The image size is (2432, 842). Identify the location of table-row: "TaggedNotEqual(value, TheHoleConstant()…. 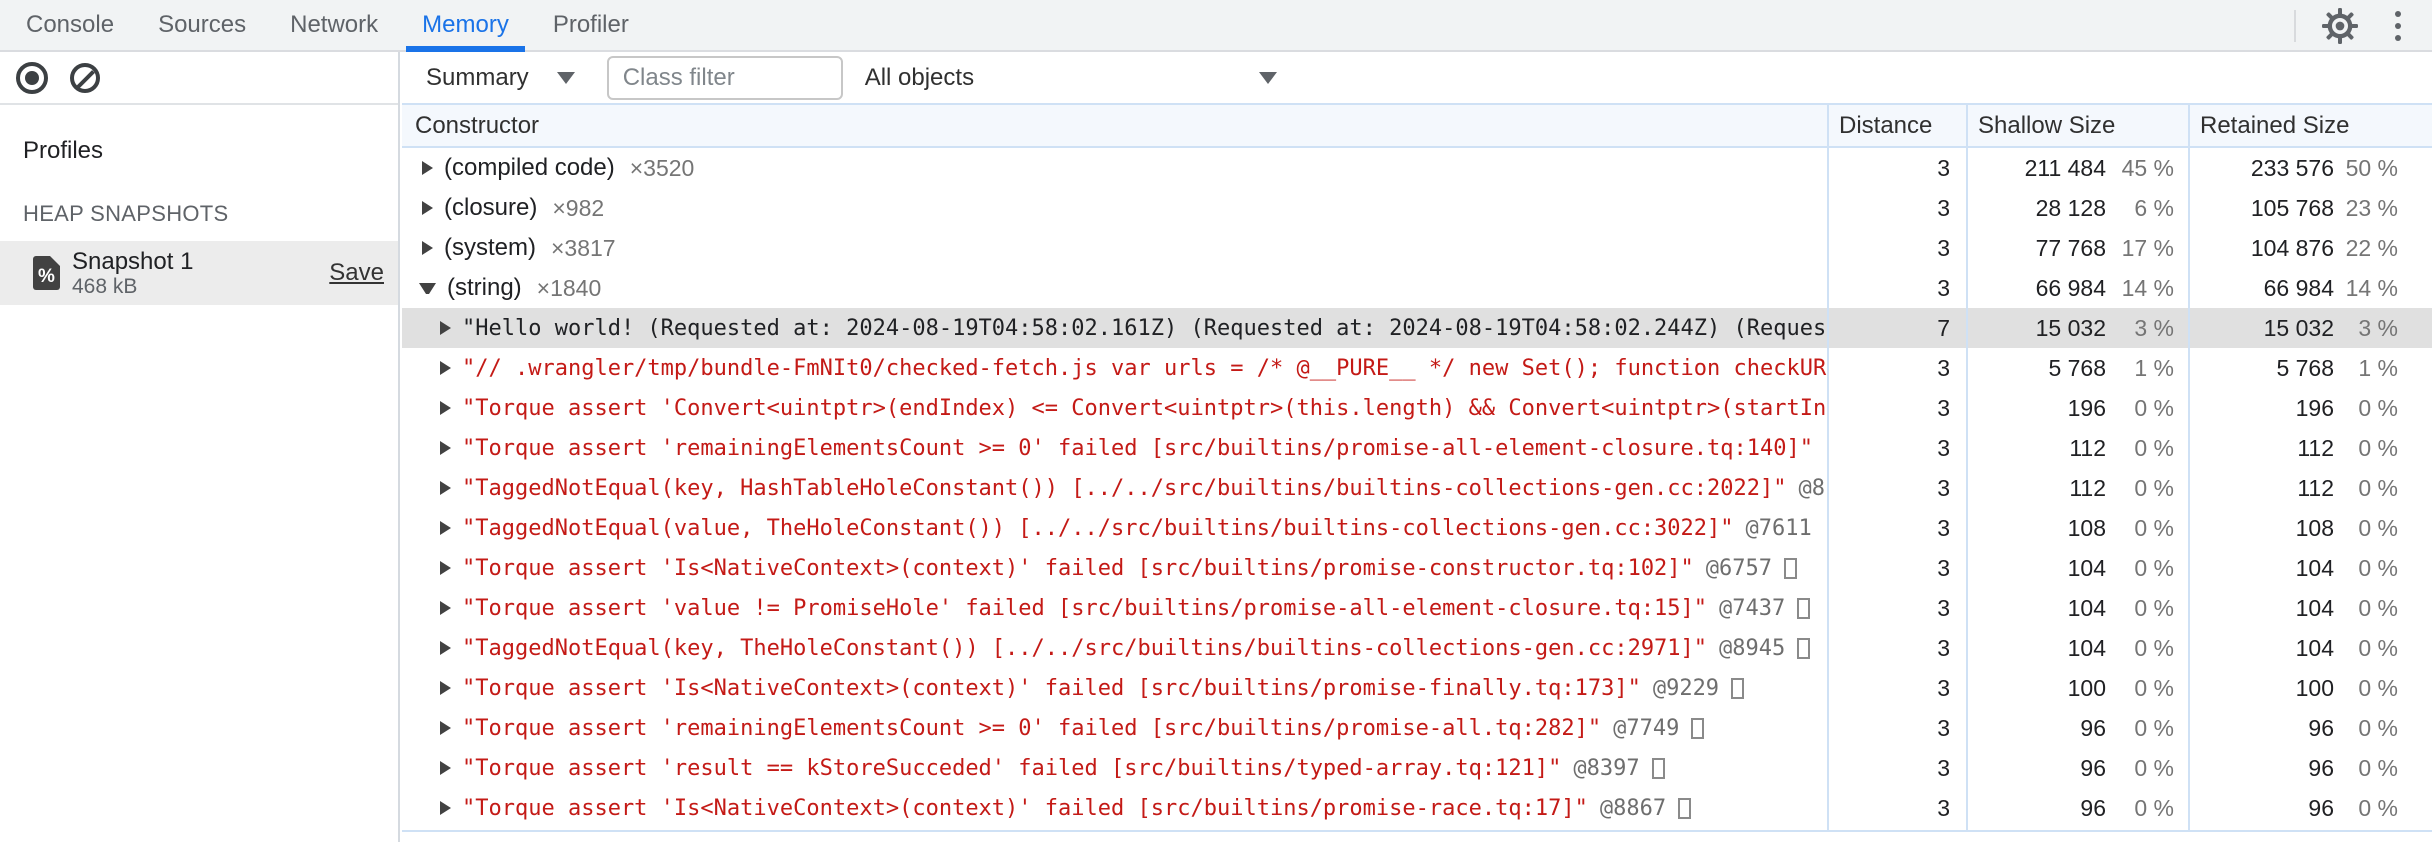
(1417, 528).